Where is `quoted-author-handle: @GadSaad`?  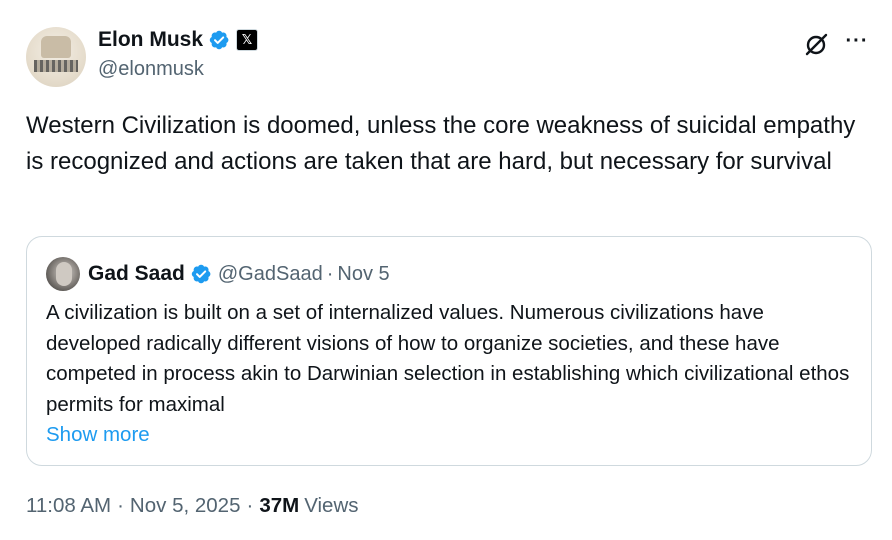 quoted-author-handle: @GadSaad is located at coordinates (270, 274).